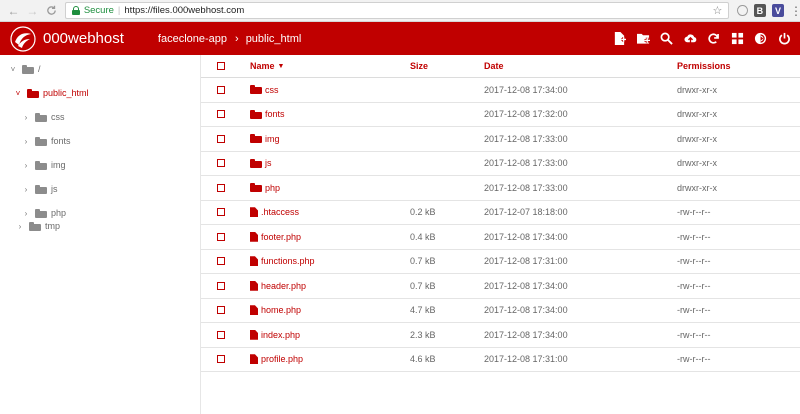 This screenshot has height=414, width=800. What do you see at coordinates (268, 163) in the screenshot?
I see `file-name: js` at bounding box center [268, 163].